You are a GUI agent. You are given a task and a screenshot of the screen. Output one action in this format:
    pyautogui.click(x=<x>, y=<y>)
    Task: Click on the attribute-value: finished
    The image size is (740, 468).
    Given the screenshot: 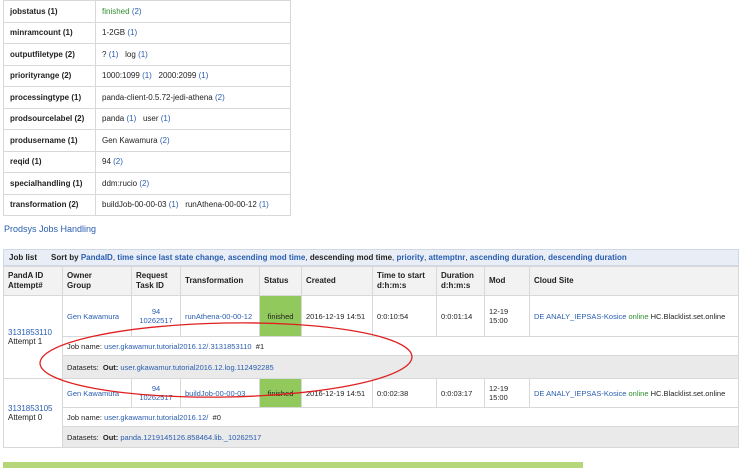 What is the action you would take?
    pyautogui.click(x=116, y=11)
    